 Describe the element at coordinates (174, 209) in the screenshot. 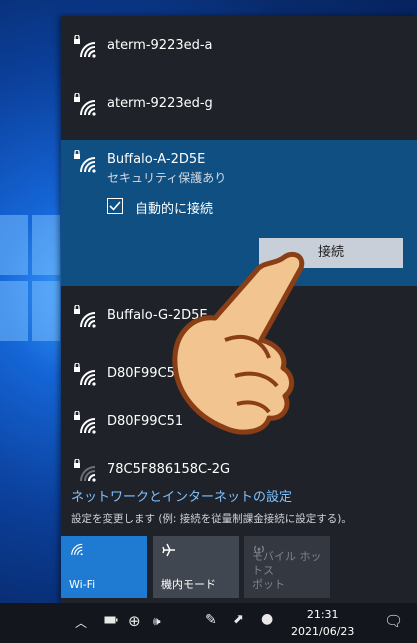

I see `auto-connect-label: 自動的に接続` at that location.